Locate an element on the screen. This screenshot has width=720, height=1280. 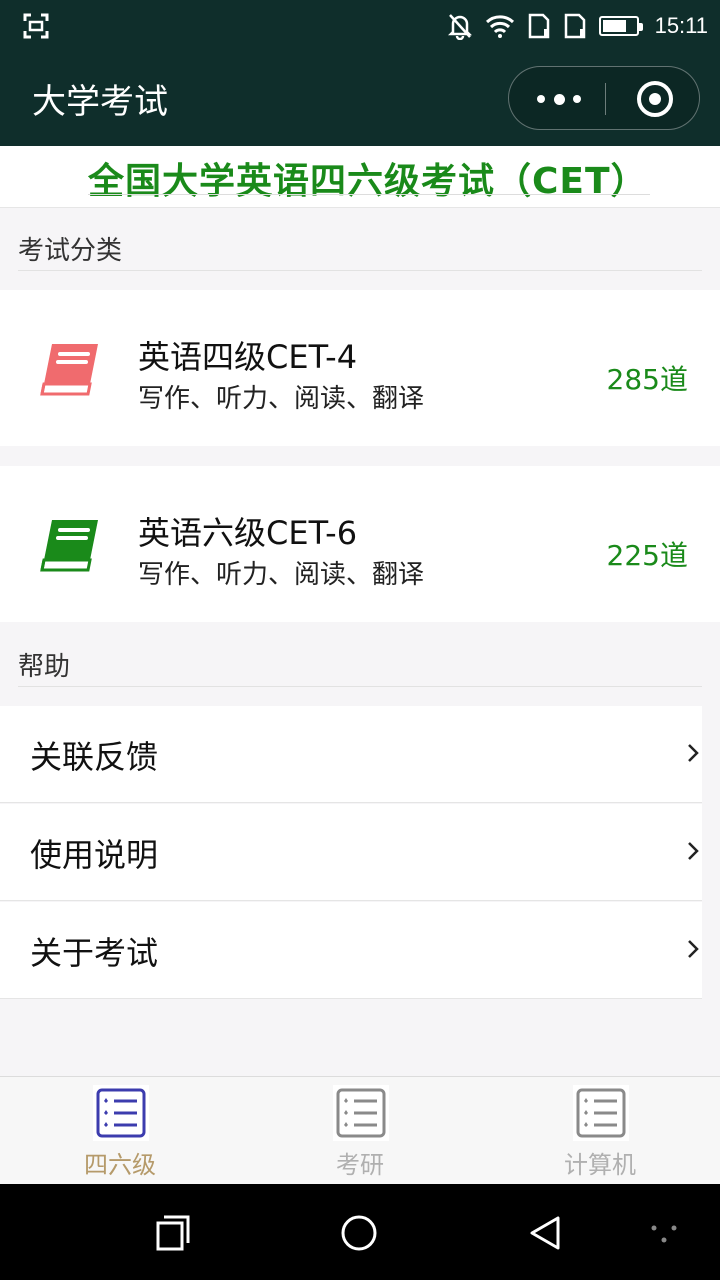
sim2-icon is located at coordinates (574, 26).